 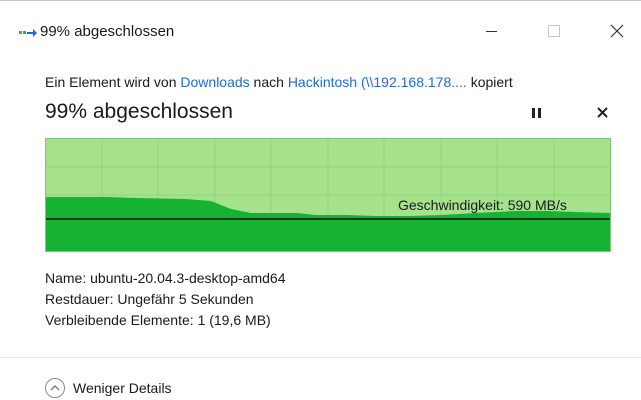 I want to click on progress-heading: 99% abgeschlossen, so click(x=139, y=111).